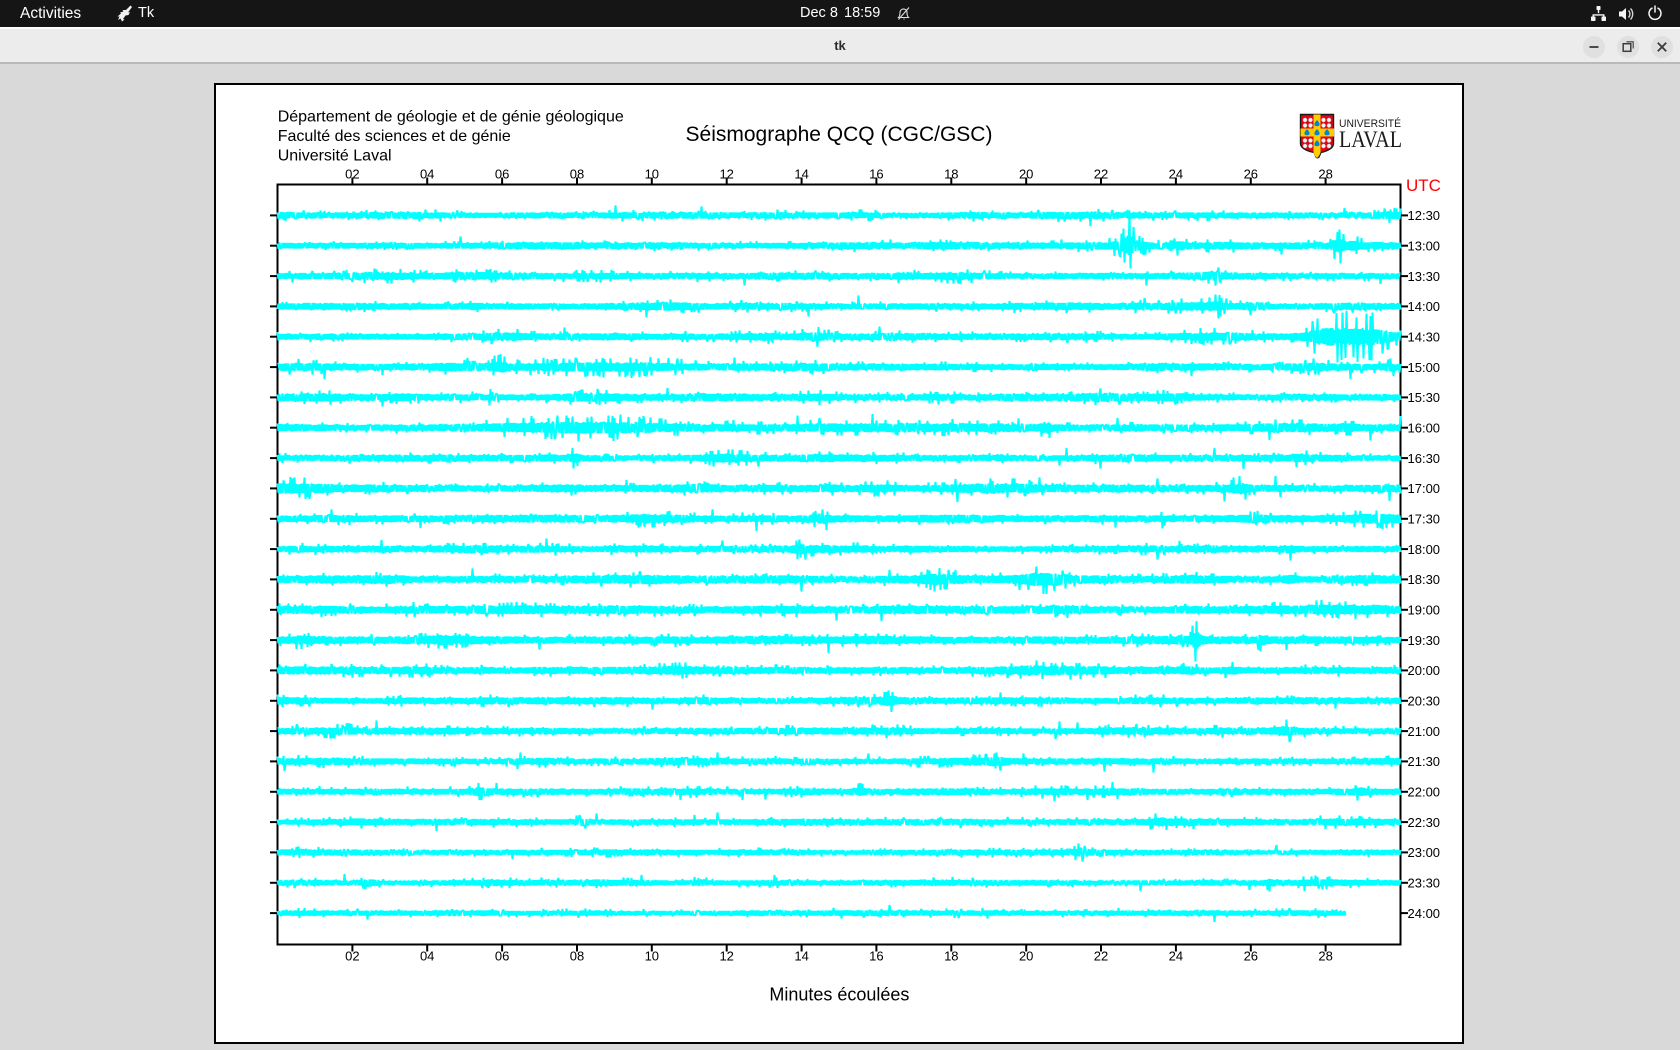 Image resolution: width=1680 pixels, height=1050 pixels. Describe the element at coordinates (1424, 913) in the screenshot. I see `svg-text: 24:00` at that location.